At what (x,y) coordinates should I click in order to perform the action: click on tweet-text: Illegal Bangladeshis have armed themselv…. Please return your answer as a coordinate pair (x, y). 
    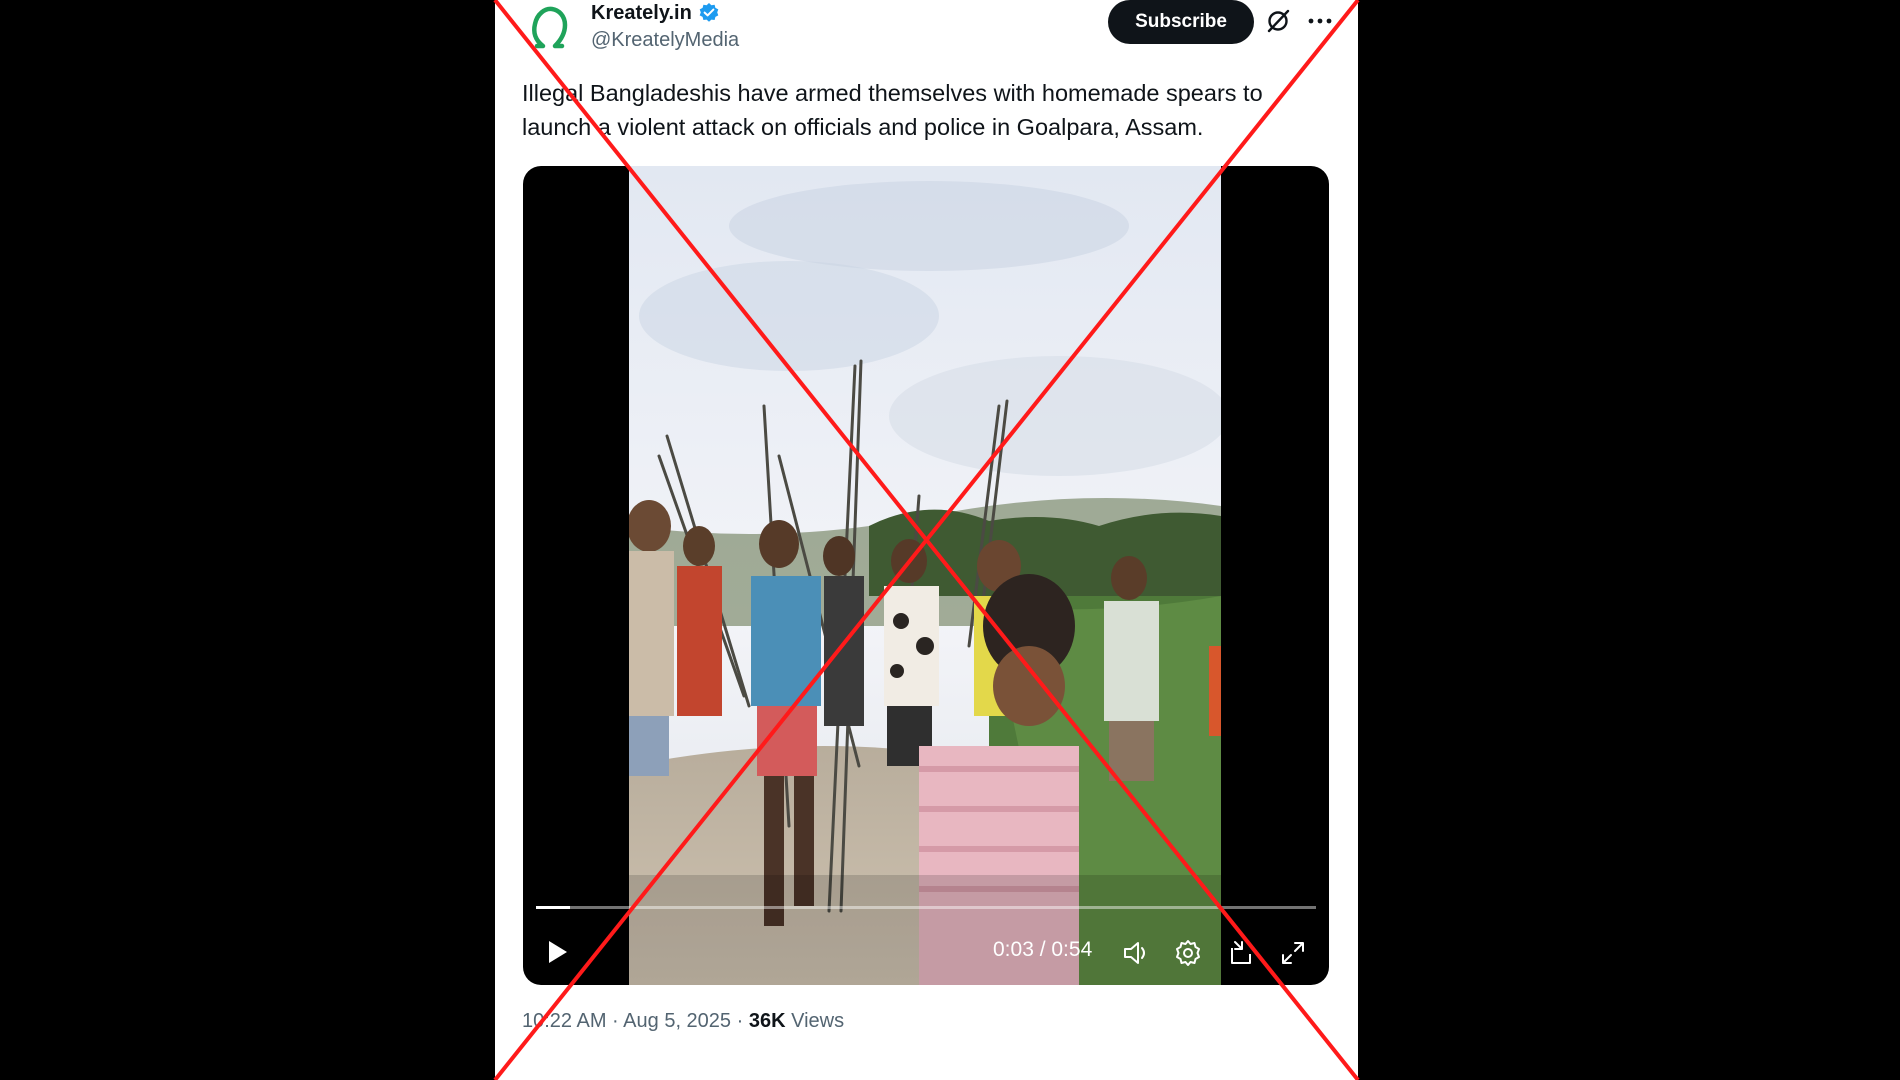
    Looking at the image, I should click on (892, 110).